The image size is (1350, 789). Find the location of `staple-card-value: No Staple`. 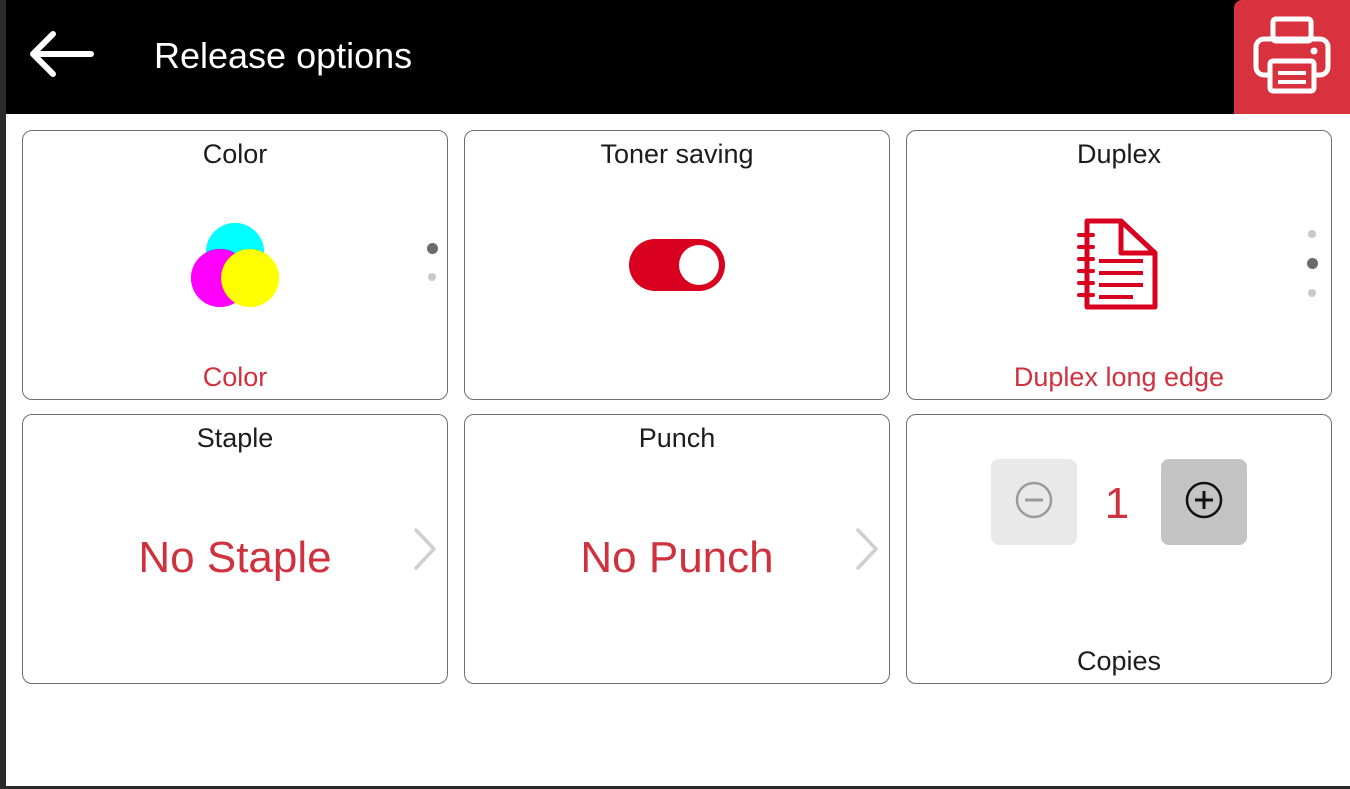

staple-card-value: No Staple is located at coordinates (235, 557).